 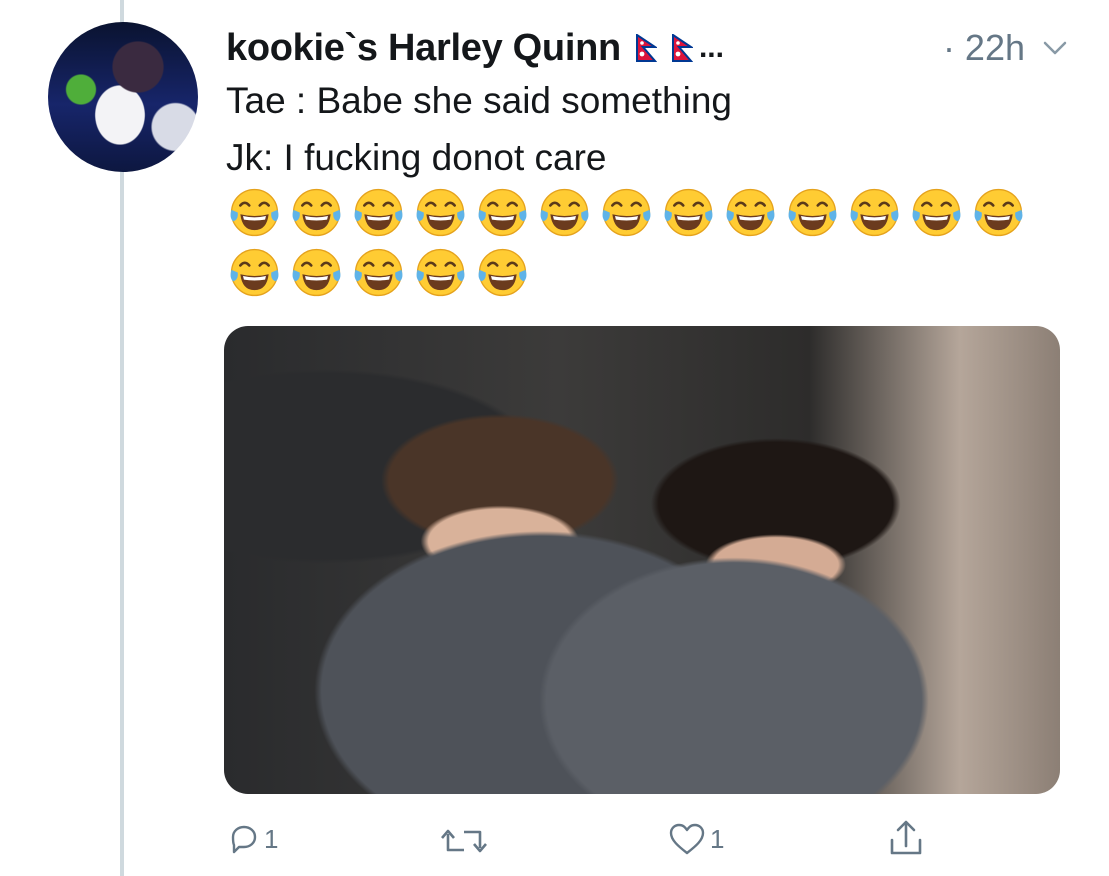 What do you see at coordinates (717, 838) in the screenshot?
I see `like-count: 1` at bounding box center [717, 838].